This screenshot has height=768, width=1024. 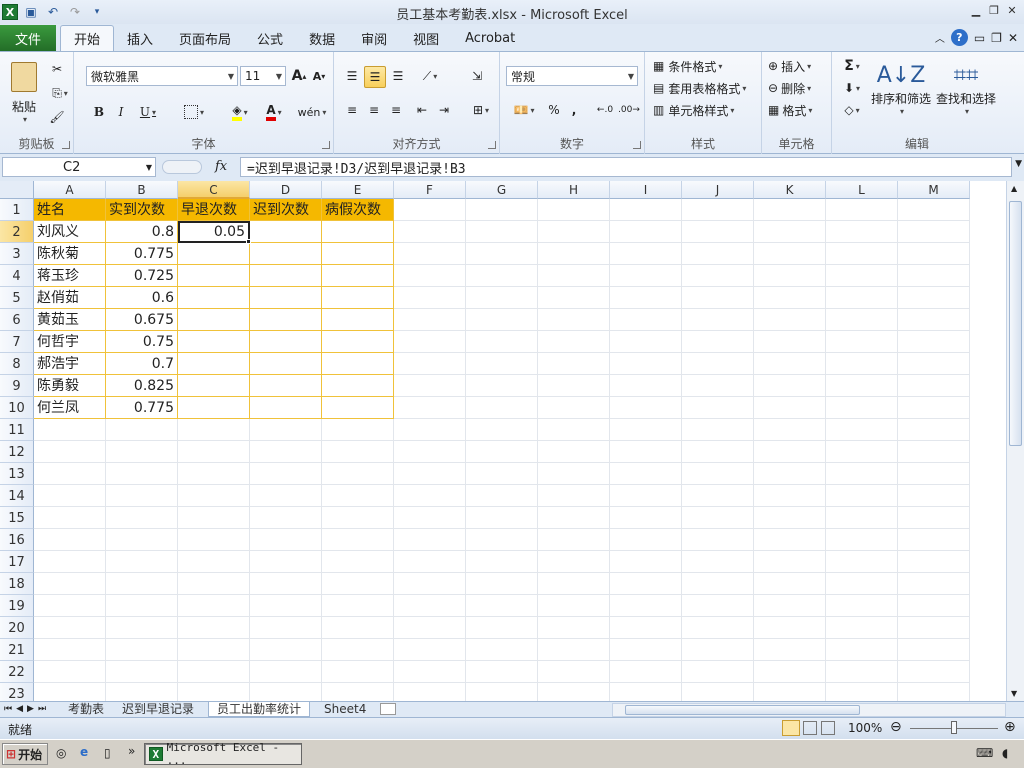 I want to click on column-header-m: M, so click(x=934, y=190).